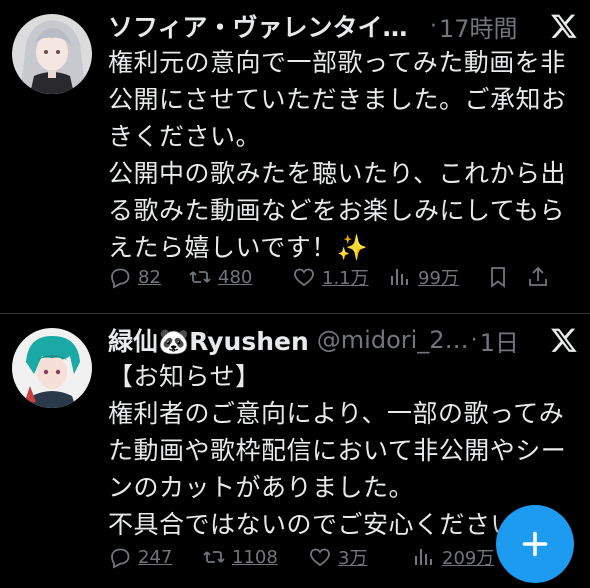  I want to click on plus-icon, so click(535, 544).